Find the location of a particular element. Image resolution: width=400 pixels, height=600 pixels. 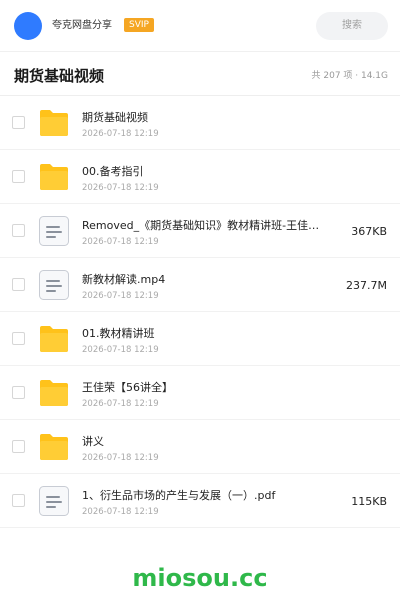

file-name: 期货基础视频 is located at coordinates (115, 117).